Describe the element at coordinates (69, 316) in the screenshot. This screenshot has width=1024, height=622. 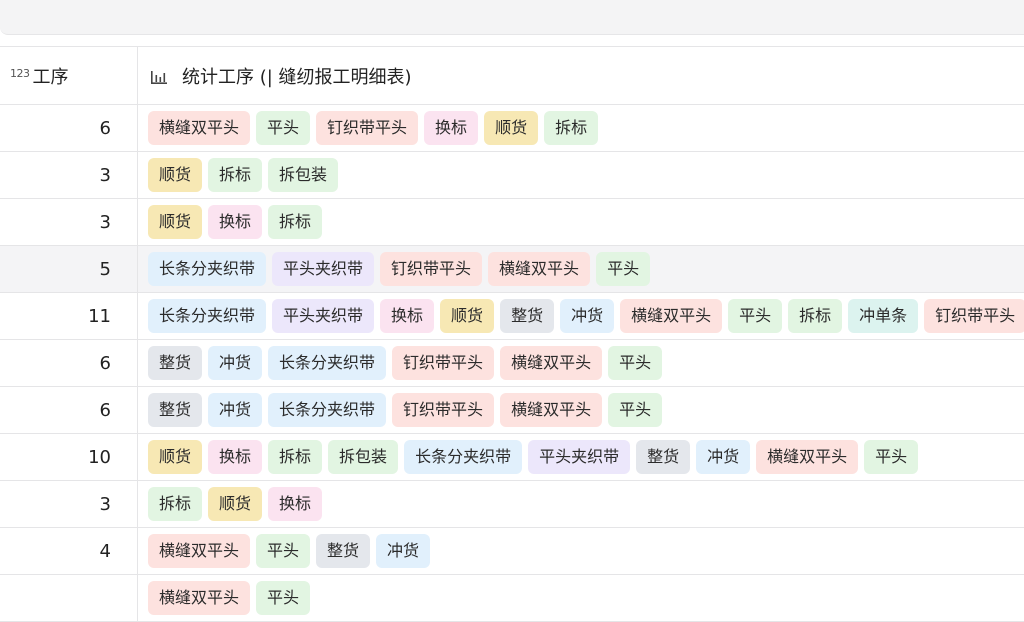
I see `process-count-cell: 11` at that location.